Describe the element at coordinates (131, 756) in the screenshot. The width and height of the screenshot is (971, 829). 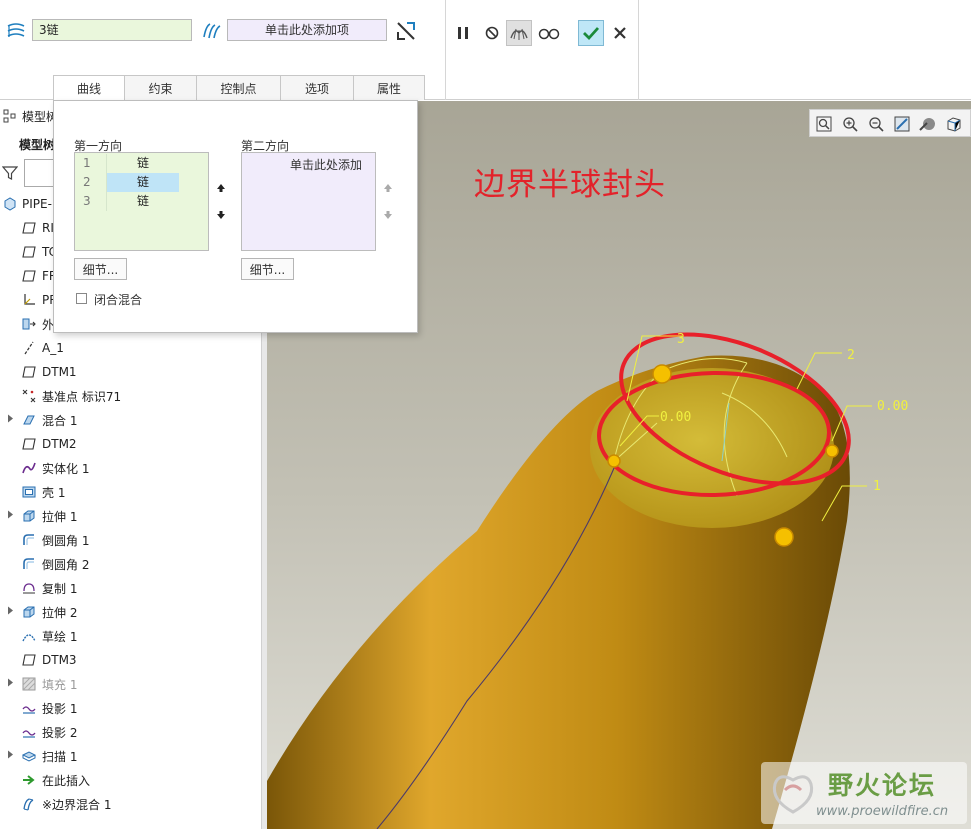
I see `tree-item: 扫描 1` at that location.